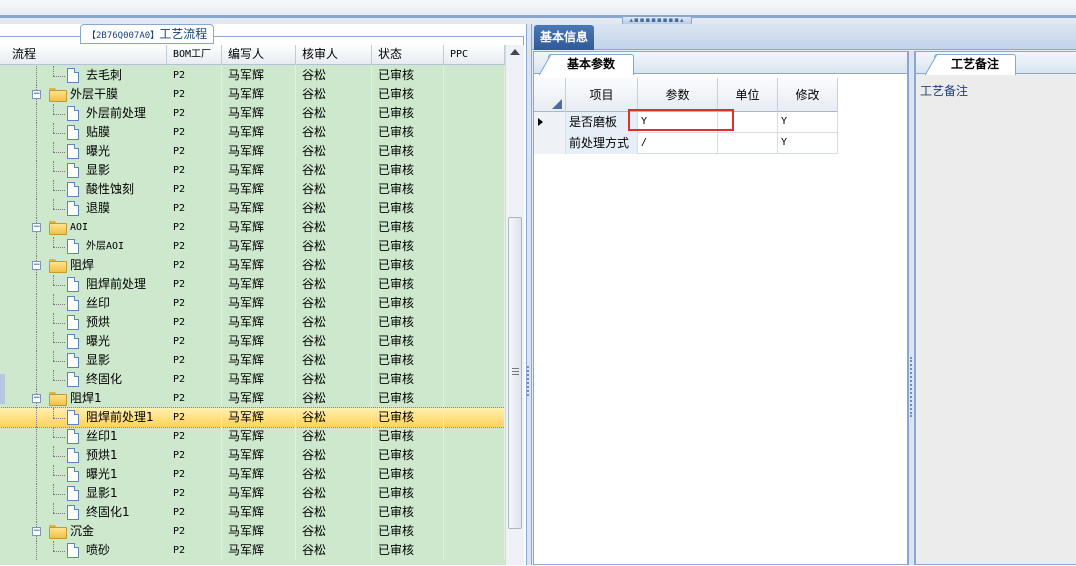 Image resolution: width=1076 pixels, height=566 pixels. Describe the element at coordinates (252, 246) in the screenshot. I see `tree-step-row: 外层AOI P2 马军辉 谷松 已审核` at that location.